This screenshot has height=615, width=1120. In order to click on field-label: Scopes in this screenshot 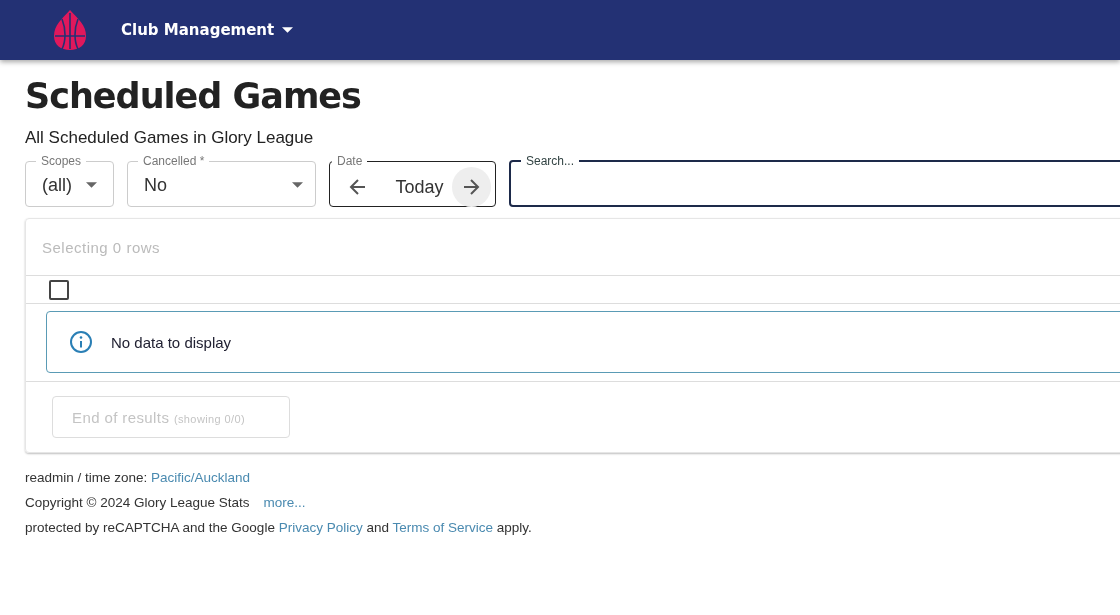, I will do `click(61, 161)`.